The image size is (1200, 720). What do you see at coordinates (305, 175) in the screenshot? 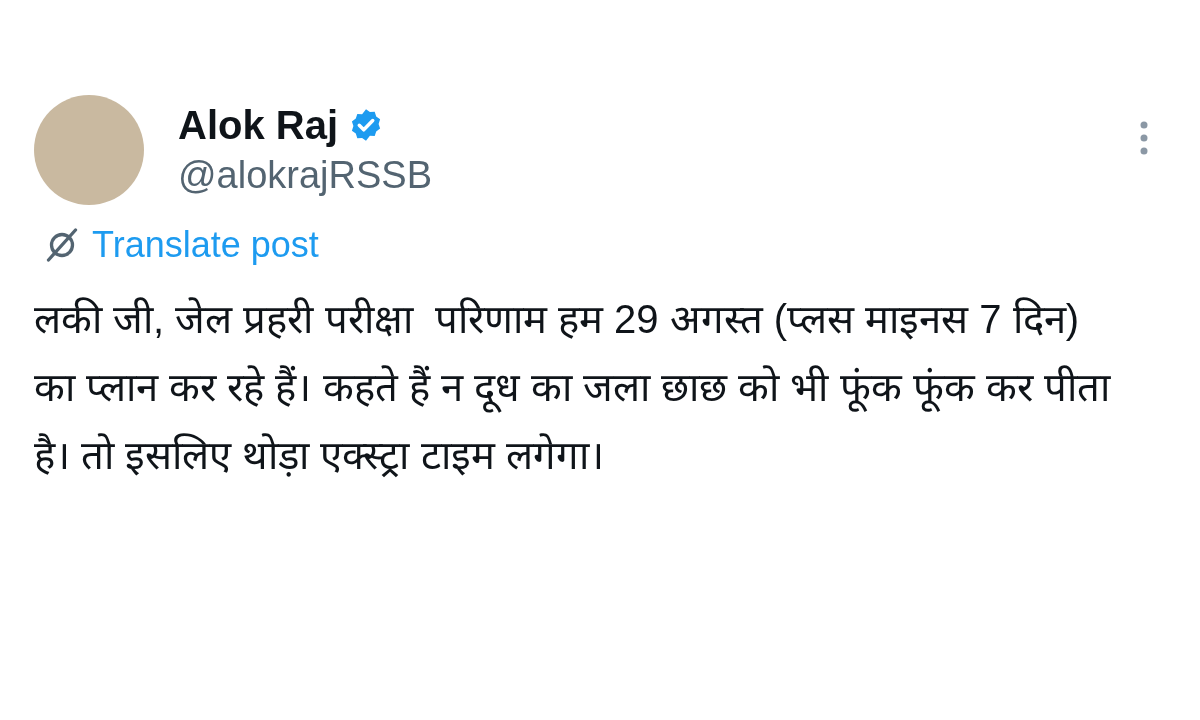
I see `author-handle: @alokrajRSSB` at bounding box center [305, 175].